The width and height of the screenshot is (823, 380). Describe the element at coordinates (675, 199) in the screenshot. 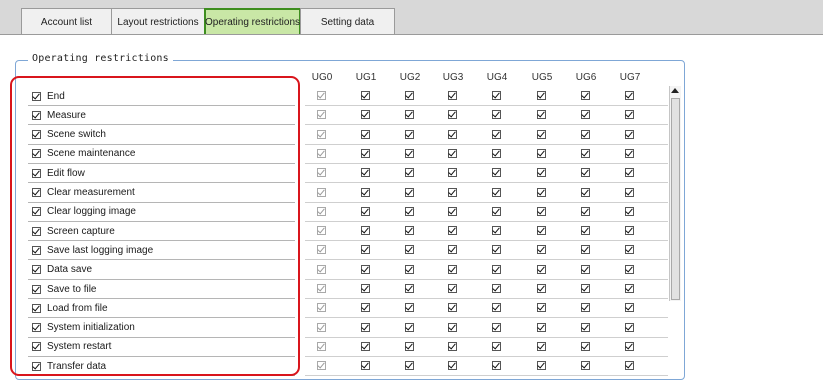

I see `scroll-thumb` at that location.